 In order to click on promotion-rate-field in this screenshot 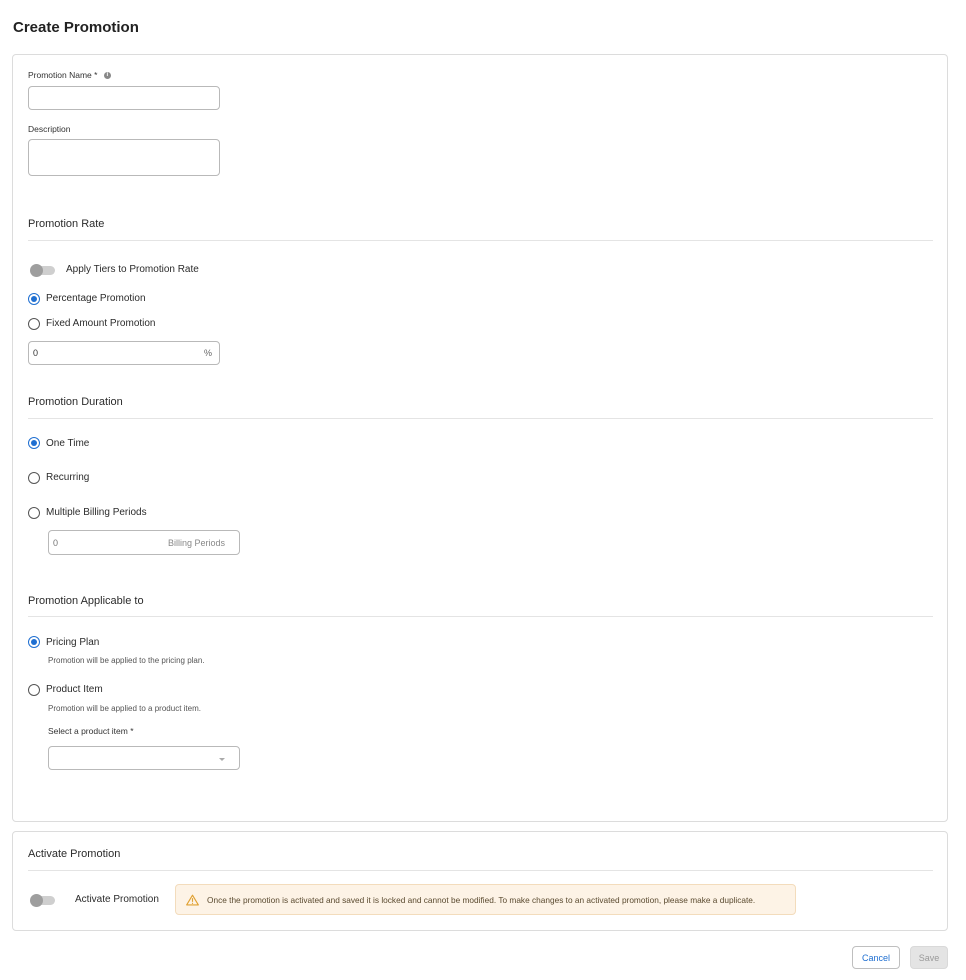, I will do `click(124, 353)`.